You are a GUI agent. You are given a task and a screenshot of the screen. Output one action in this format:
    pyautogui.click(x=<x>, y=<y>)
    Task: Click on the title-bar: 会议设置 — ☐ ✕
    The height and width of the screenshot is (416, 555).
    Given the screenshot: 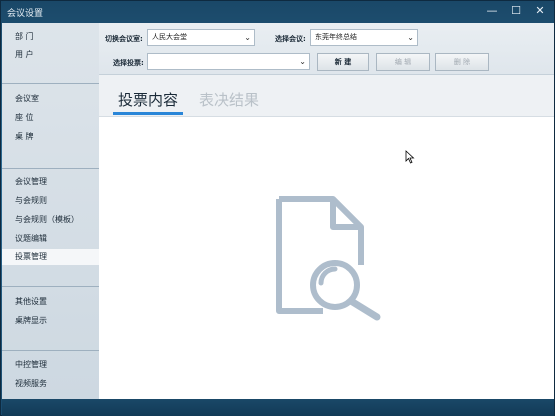 What is the action you would take?
    pyautogui.click(x=278, y=12)
    